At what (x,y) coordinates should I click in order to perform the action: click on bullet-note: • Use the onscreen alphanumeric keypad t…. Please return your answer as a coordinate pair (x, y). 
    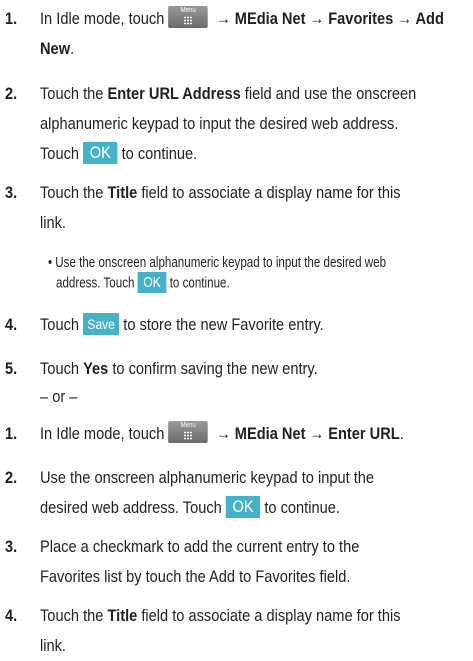
    Looking at the image, I should click on (217, 263).